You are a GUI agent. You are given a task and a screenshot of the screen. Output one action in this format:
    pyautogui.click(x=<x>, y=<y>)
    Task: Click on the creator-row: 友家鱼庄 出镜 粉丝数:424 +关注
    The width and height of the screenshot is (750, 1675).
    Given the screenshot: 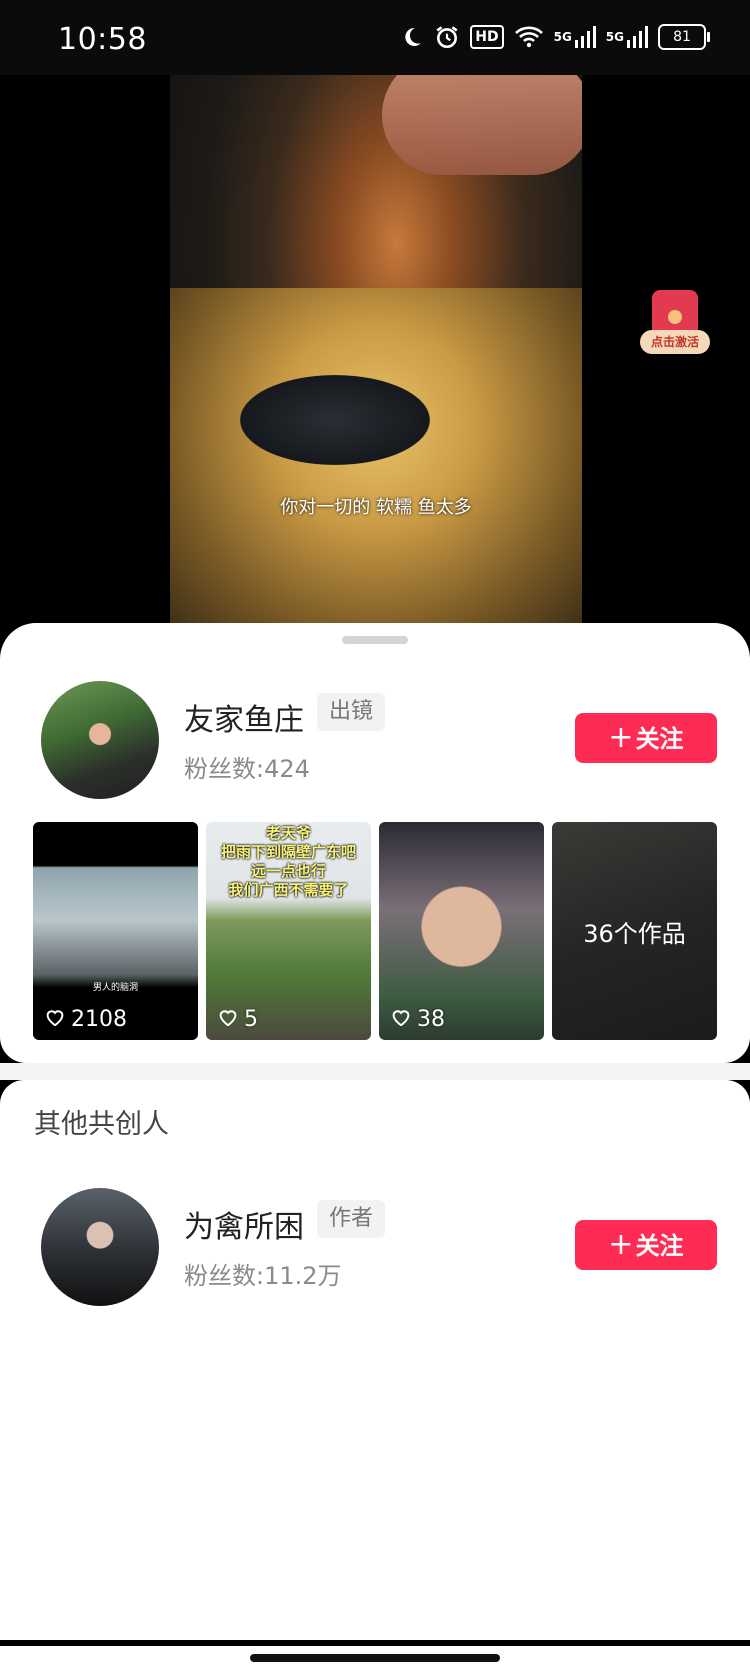 What is the action you would take?
    pyautogui.click(x=375, y=746)
    